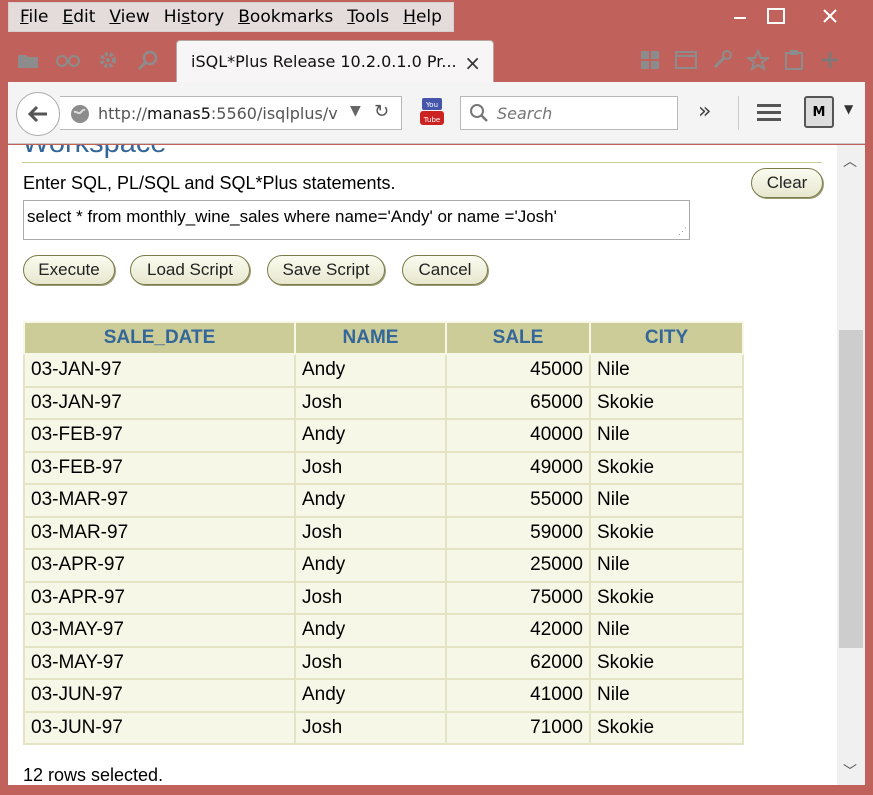 This screenshot has height=795, width=873. Describe the element at coordinates (848, 109) in the screenshot. I see `extension-dropdown-icon: ▼` at that location.